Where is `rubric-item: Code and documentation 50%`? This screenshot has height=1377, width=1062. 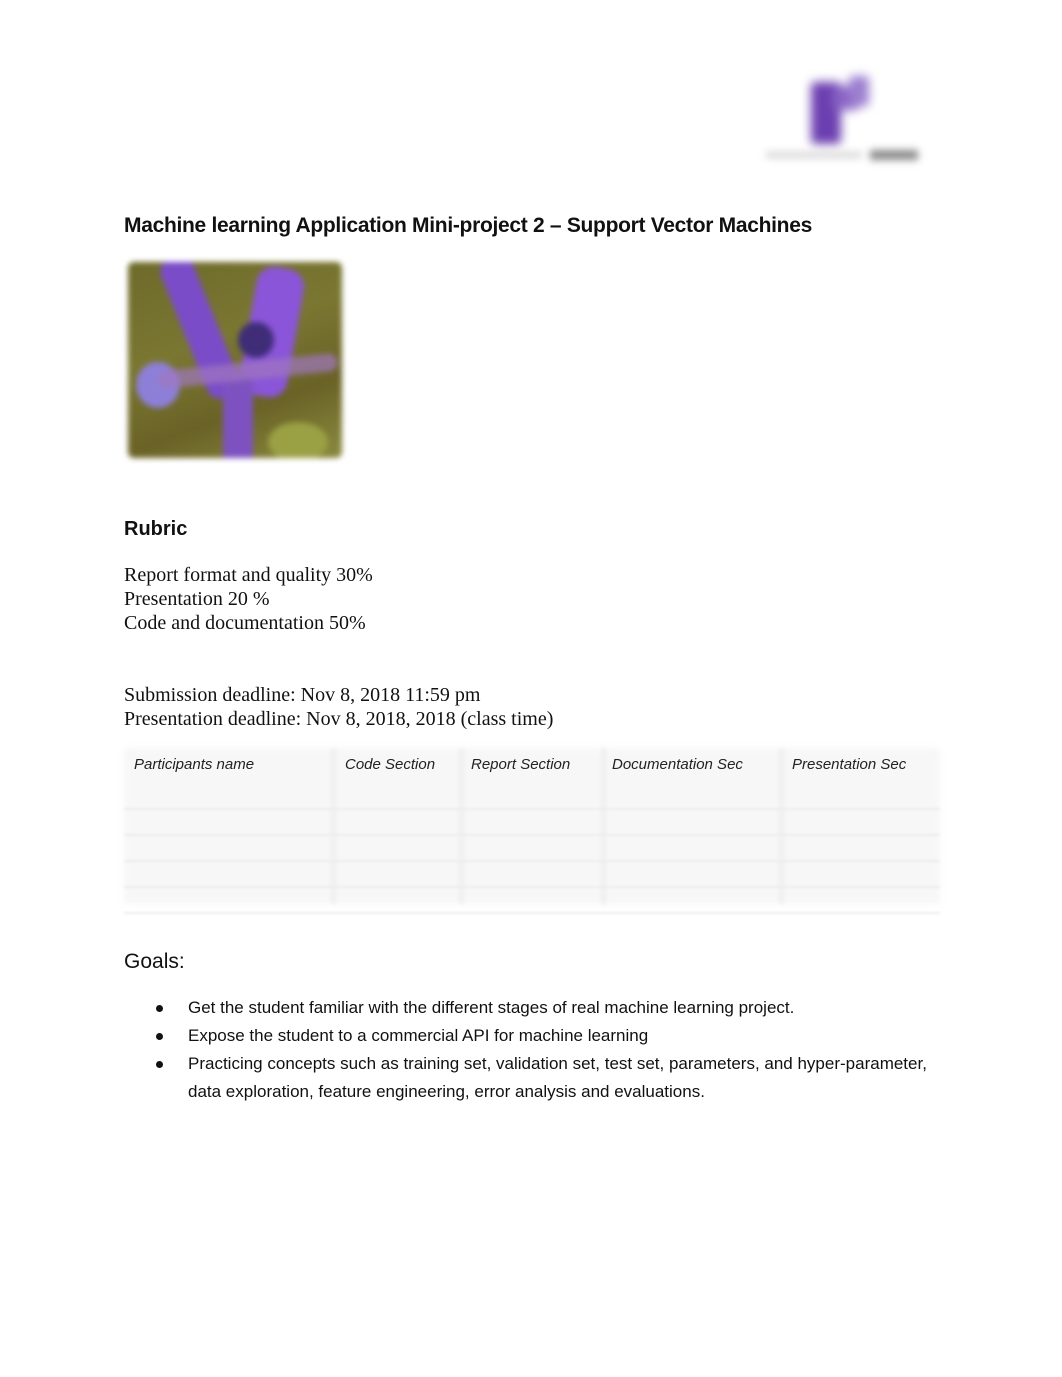
rubric-item: Code and documentation 50% is located at coordinates (245, 623).